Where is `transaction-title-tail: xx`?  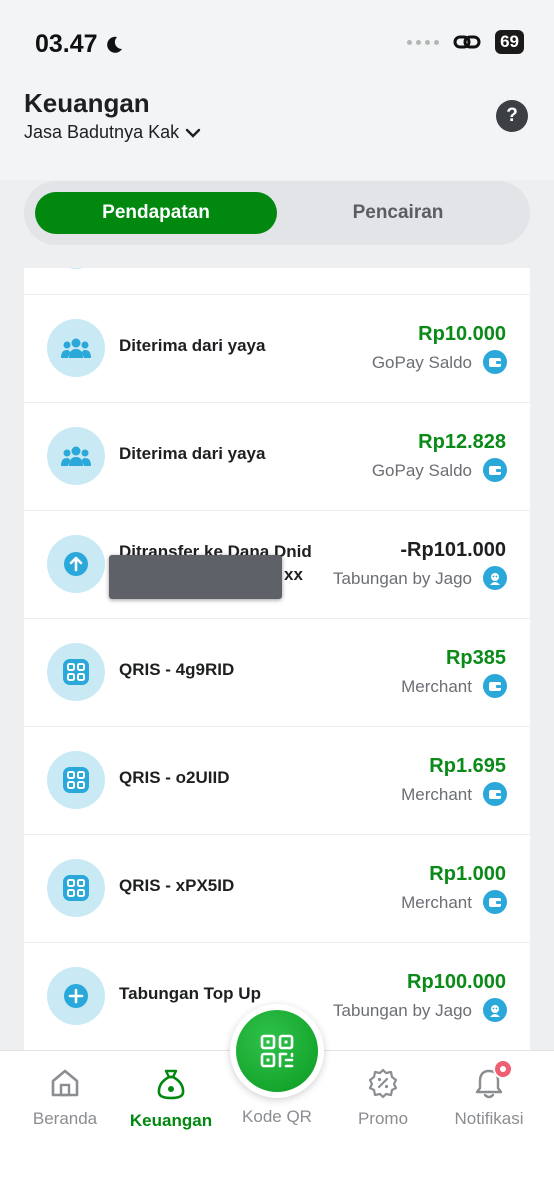
transaction-title-tail: xx is located at coordinates (293, 574).